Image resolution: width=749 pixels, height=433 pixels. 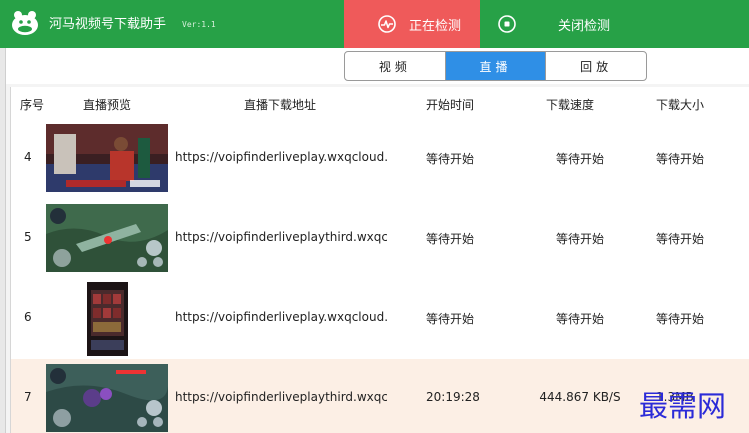 What do you see at coordinates (387, 24) in the screenshot?
I see `pulse-icon` at bounding box center [387, 24].